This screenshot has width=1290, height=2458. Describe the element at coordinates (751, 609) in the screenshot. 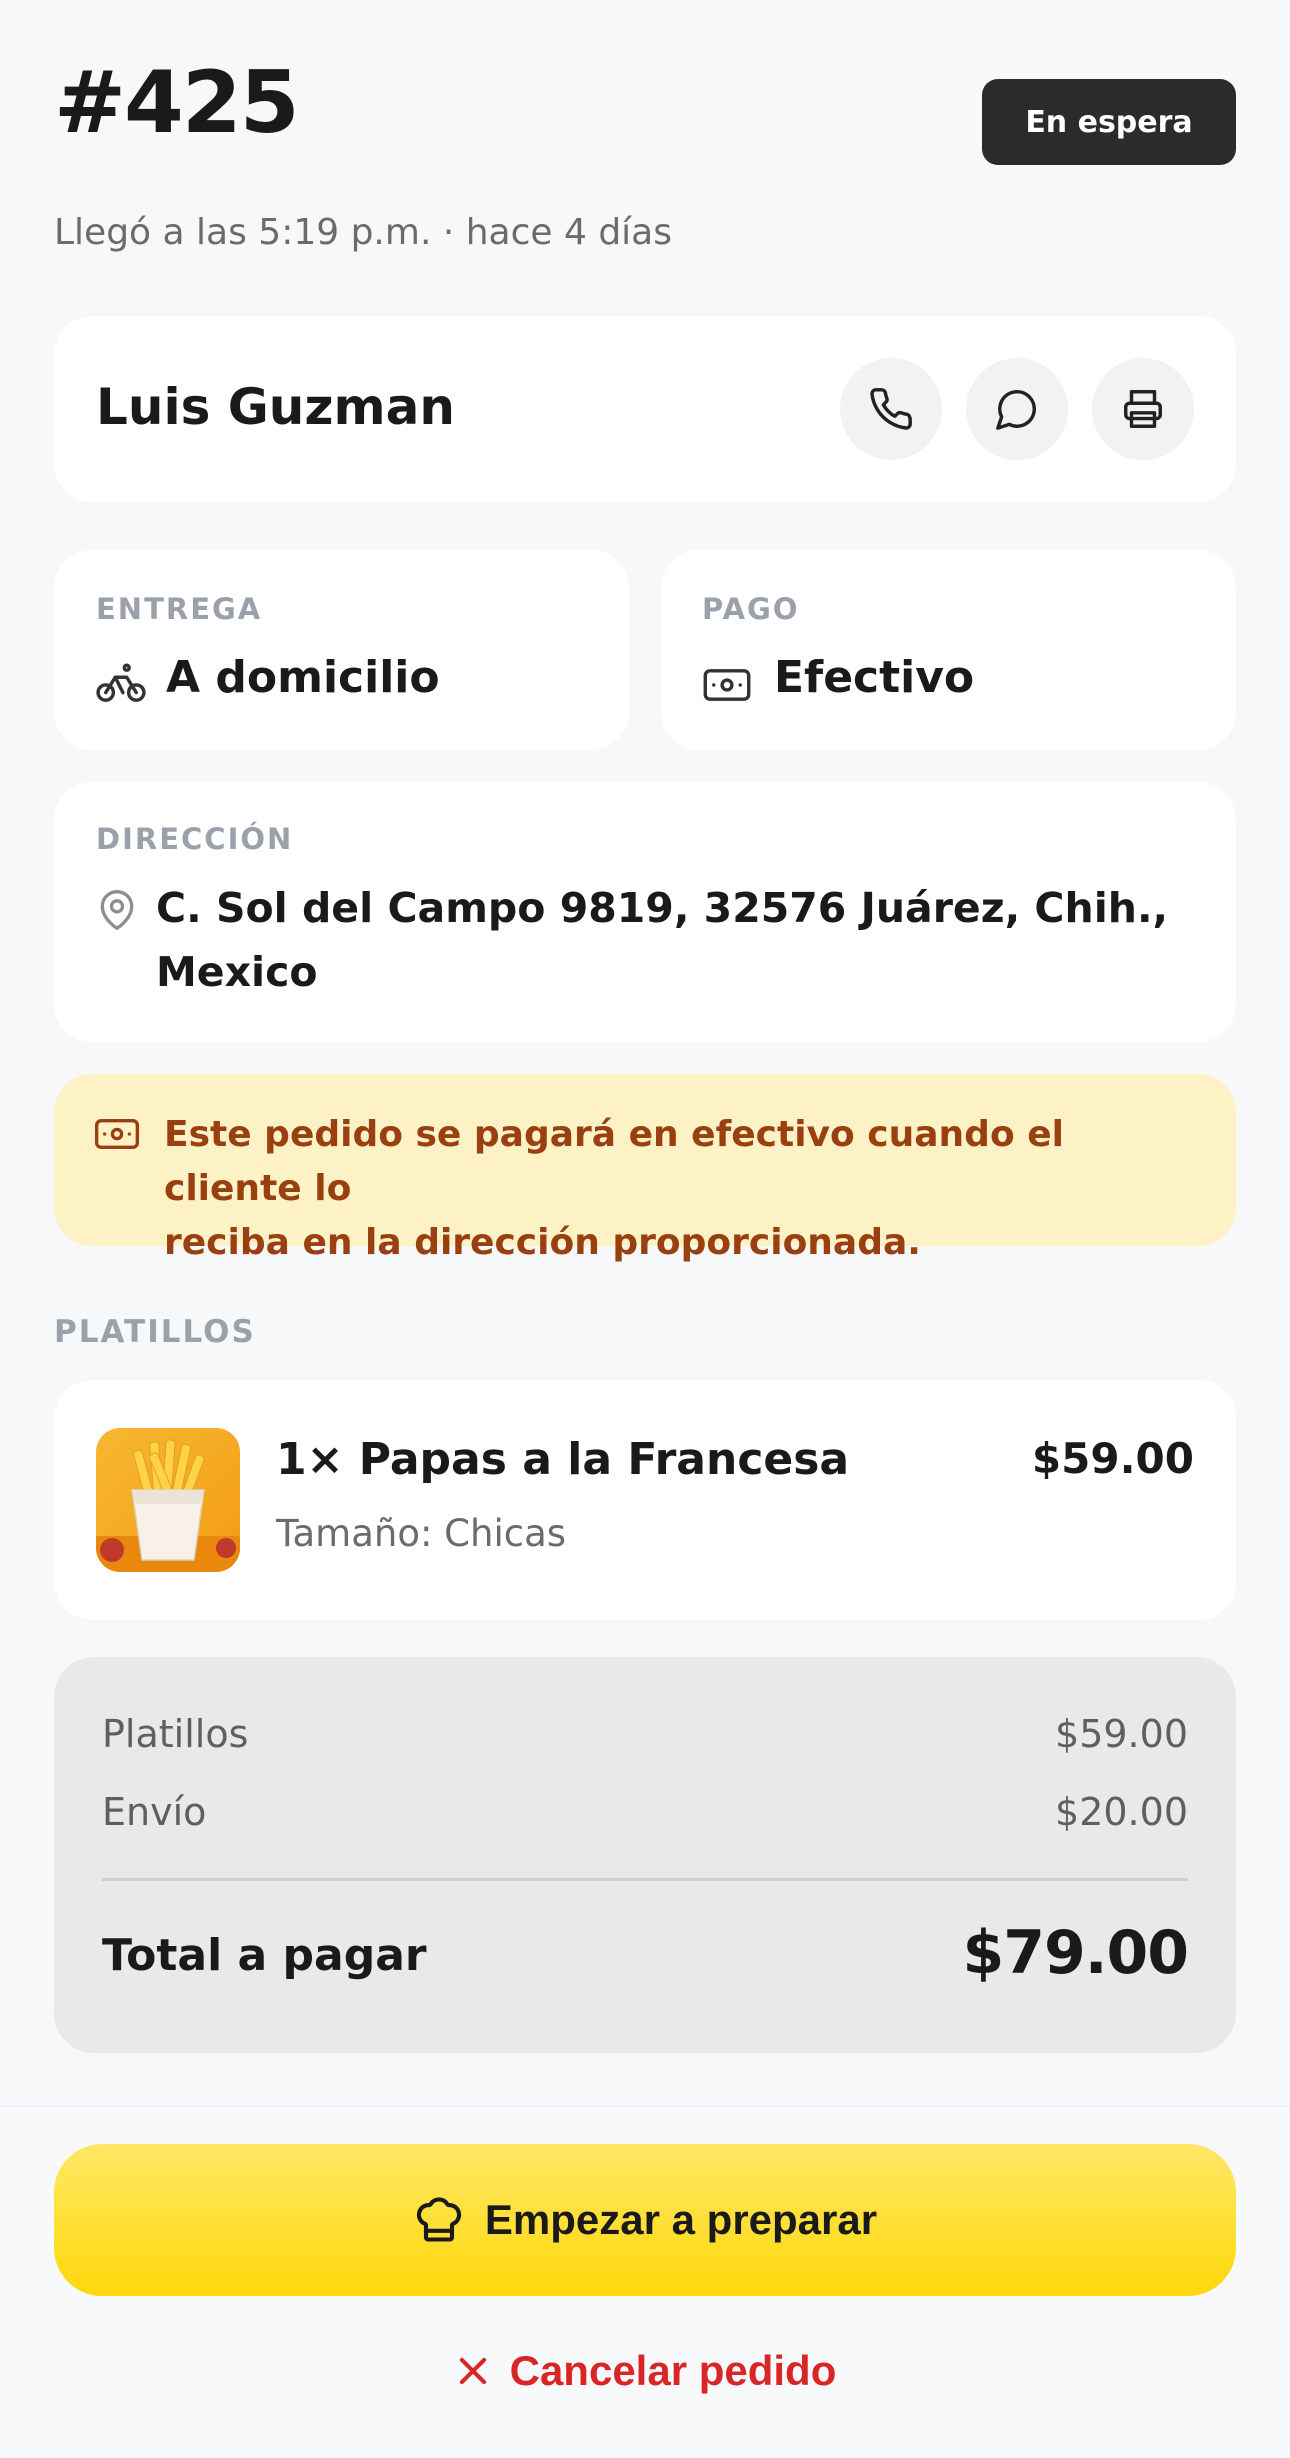

I see `payment-label: PAGO` at that location.